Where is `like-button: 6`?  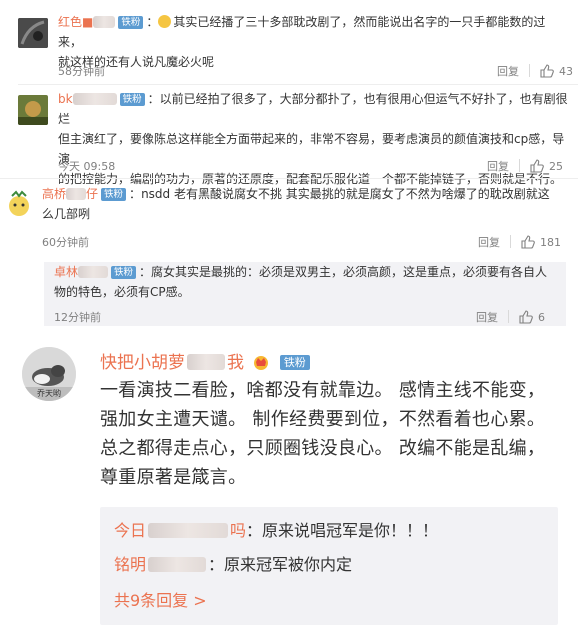 like-button: 6 is located at coordinates (532, 317).